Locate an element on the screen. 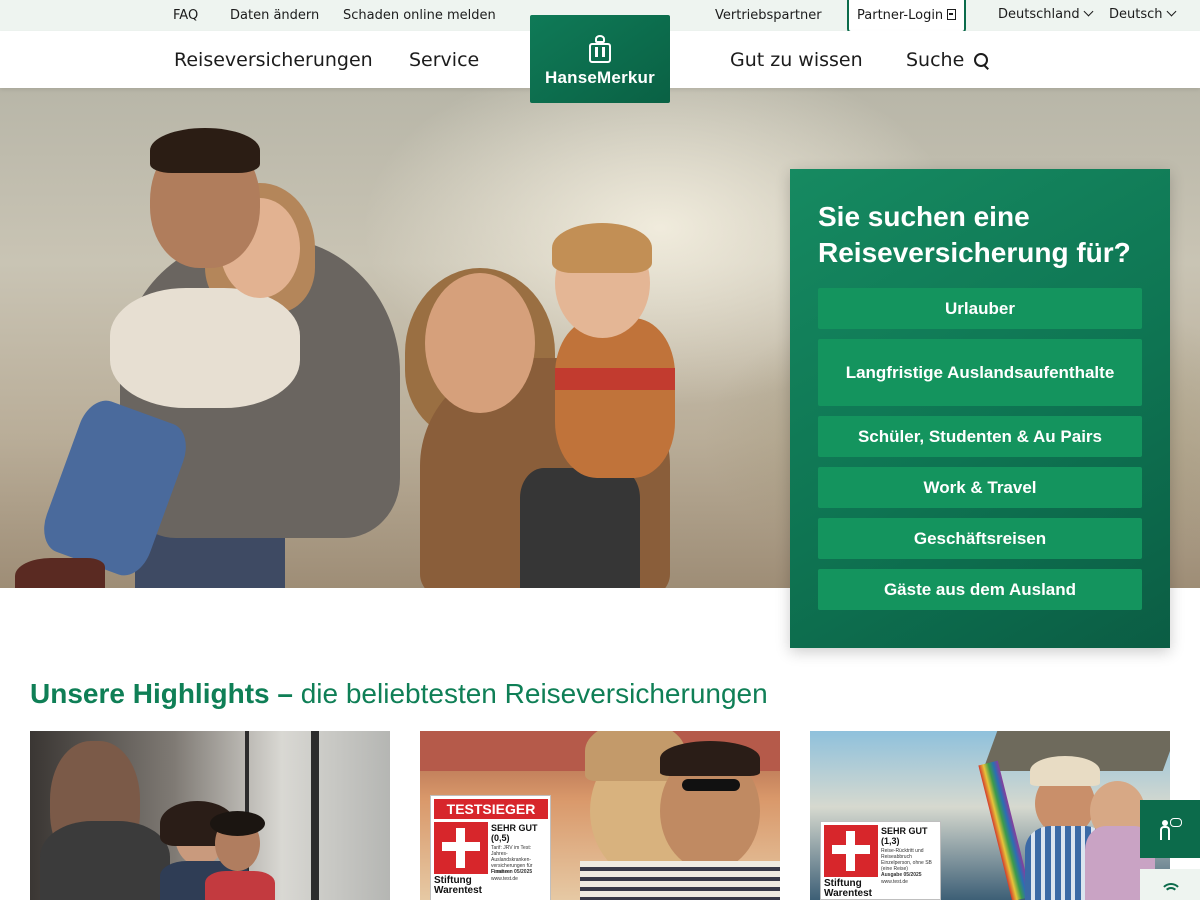  language-label: Deutsch is located at coordinates (1136, 14).